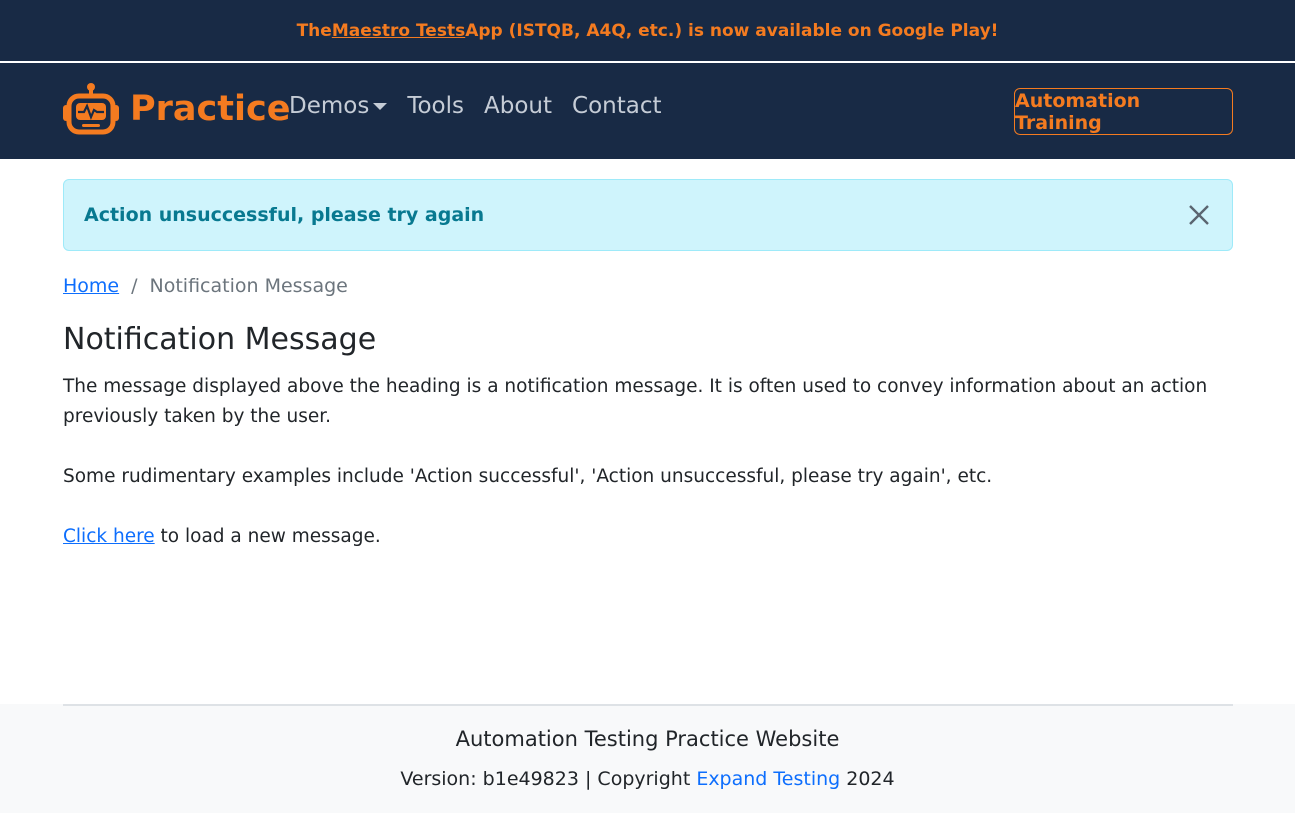 This screenshot has width=1295, height=813. What do you see at coordinates (398, 31) in the screenshot?
I see `maestro-tests-link: Maestro Tests` at bounding box center [398, 31].